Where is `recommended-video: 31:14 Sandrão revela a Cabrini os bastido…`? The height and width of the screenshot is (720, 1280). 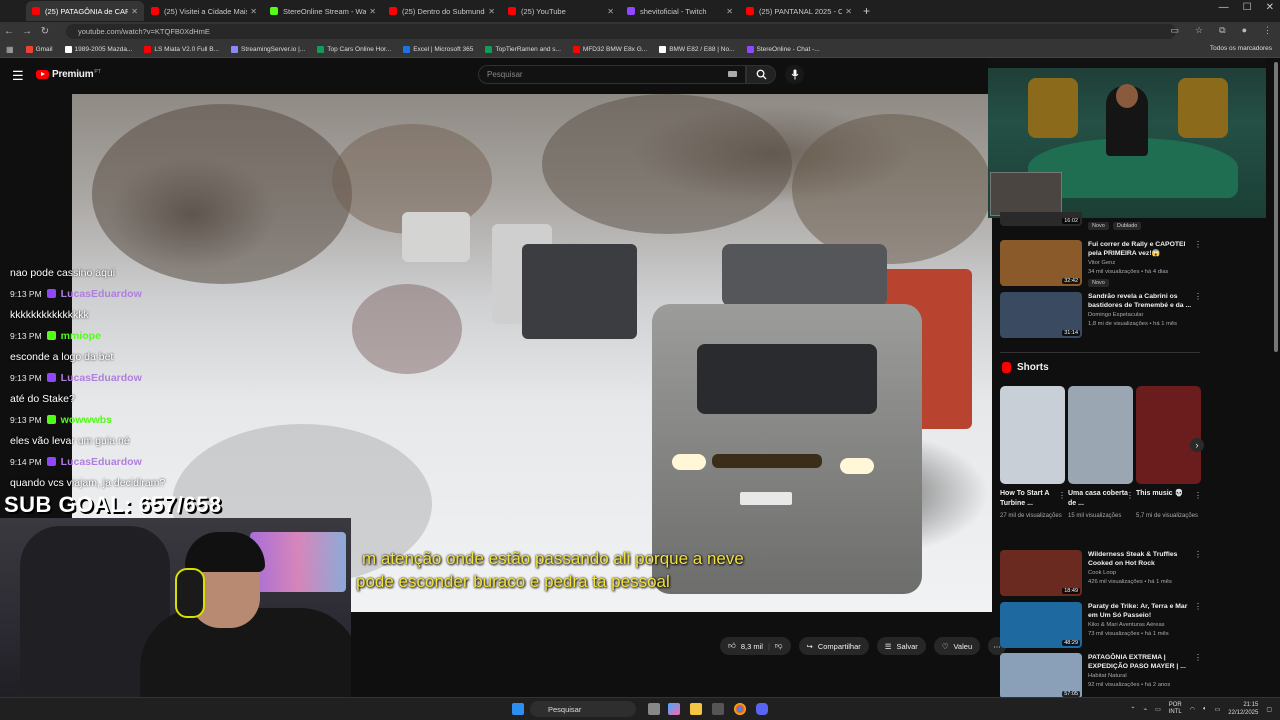
recommended-video: 31:14 Sandrão revela a Cabrini os bastido… is located at coordinates (1100, 316).